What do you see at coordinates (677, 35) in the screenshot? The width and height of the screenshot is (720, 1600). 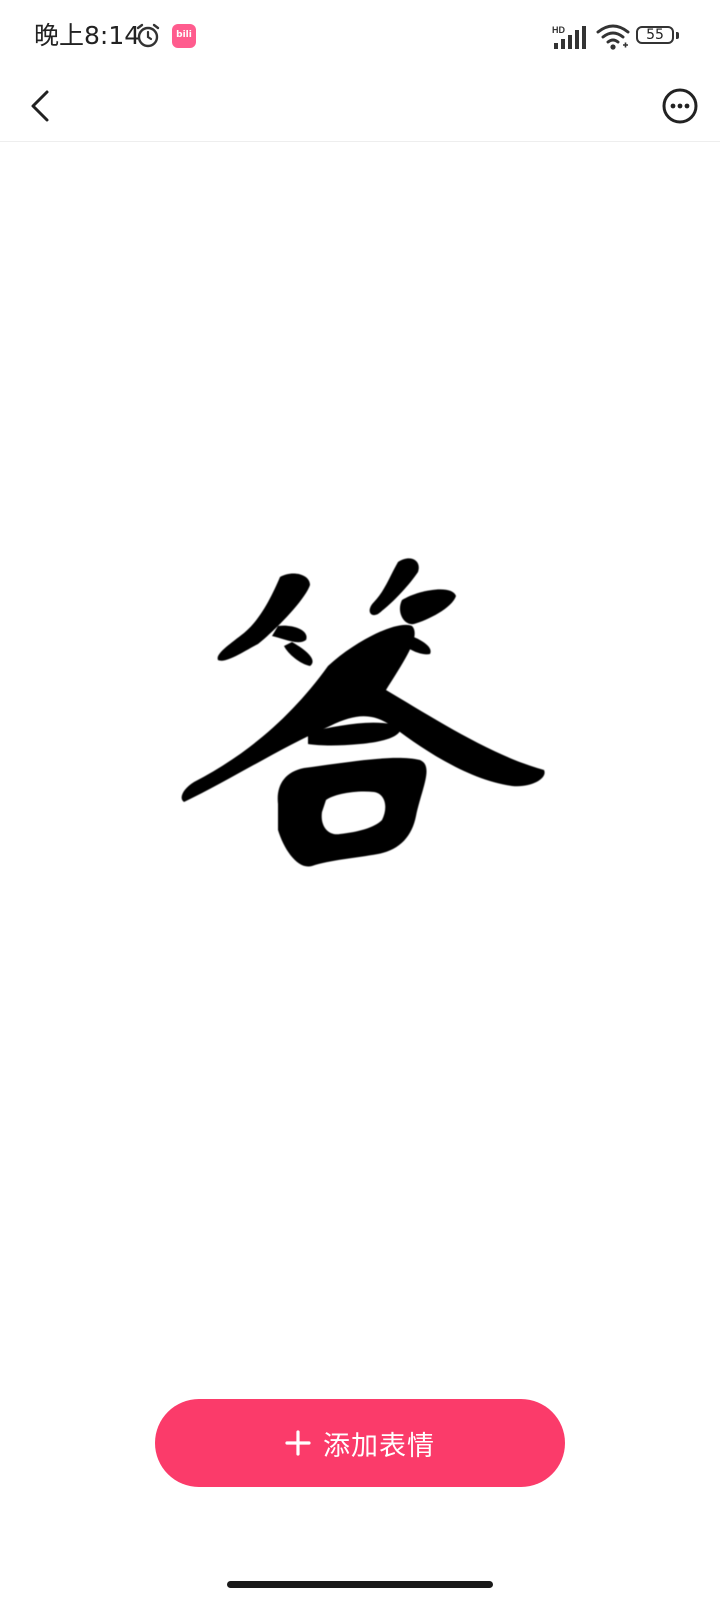 I see `battery-tip` at bounding box center [677, 35].